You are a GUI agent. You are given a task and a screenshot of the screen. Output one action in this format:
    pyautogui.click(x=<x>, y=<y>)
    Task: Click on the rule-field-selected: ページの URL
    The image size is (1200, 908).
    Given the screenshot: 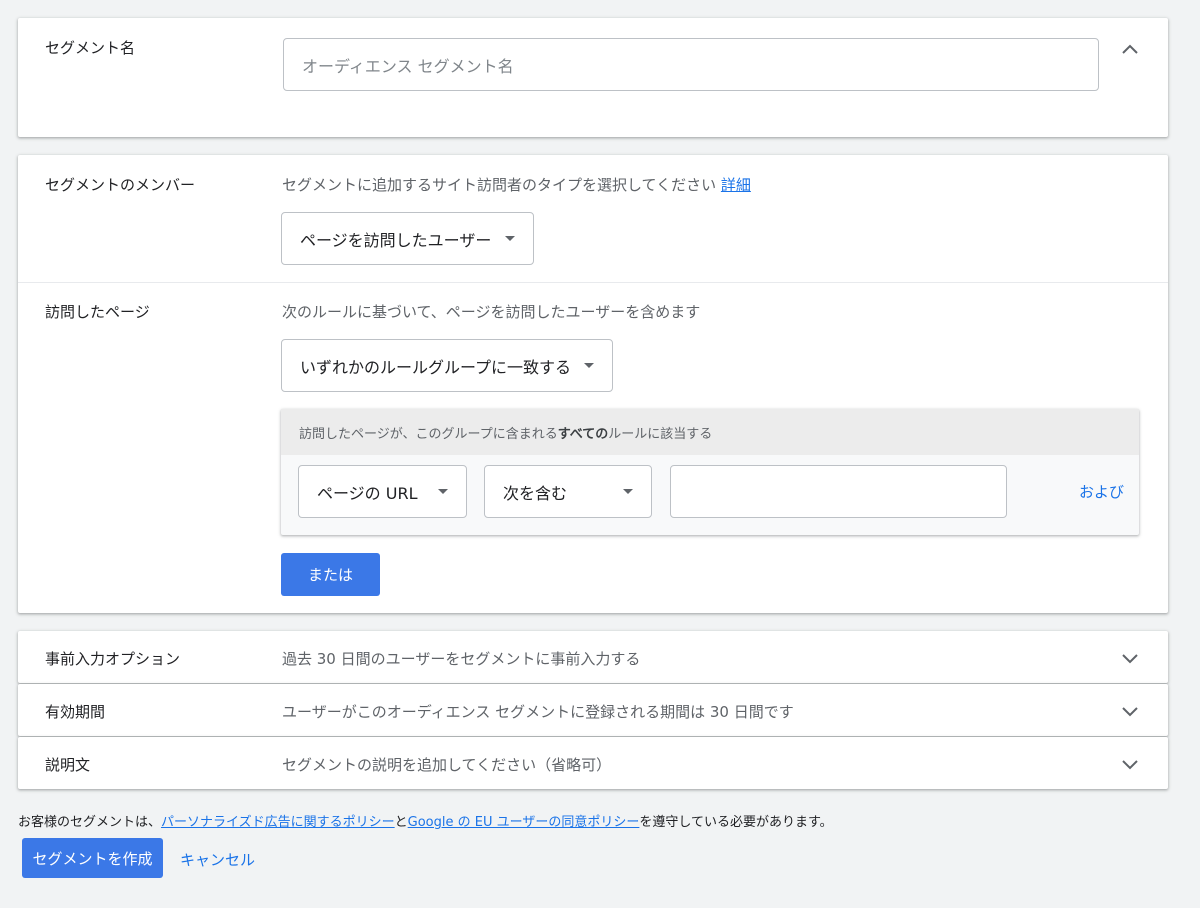 What is the action you would take?
    pyautogui.click(x=367, y=492)
    